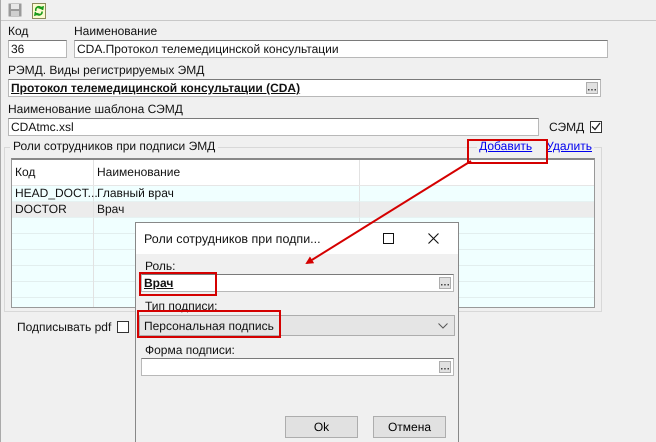  What do you see at coordinates (116, 31) in the screenshot?
I see `field-label: Наименование` at bounding box center [116, 31].